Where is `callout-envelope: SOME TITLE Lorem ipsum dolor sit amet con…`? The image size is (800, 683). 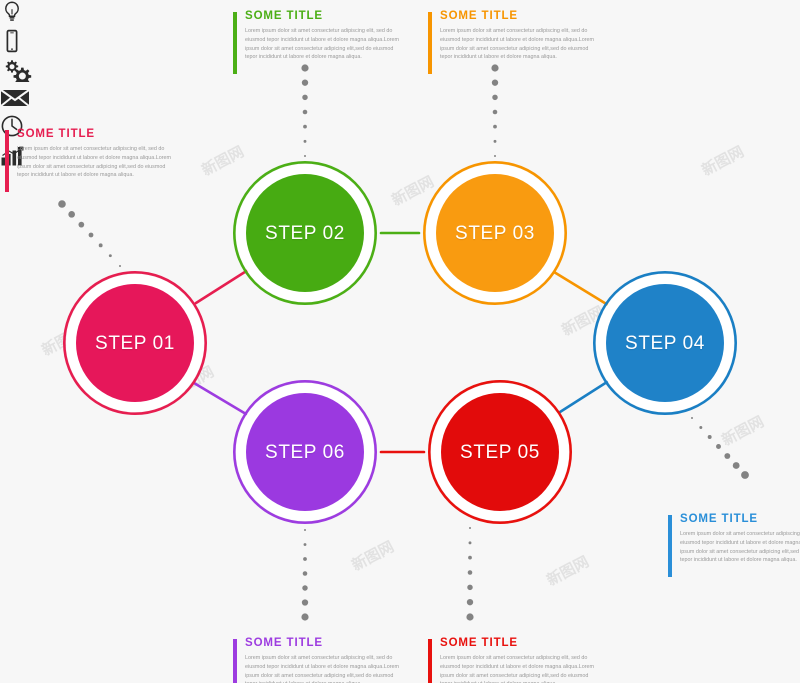 callout-envelope: SOME TITLE Lorem ipsum dolor sit amet con… is located at coordinates (734, 545).